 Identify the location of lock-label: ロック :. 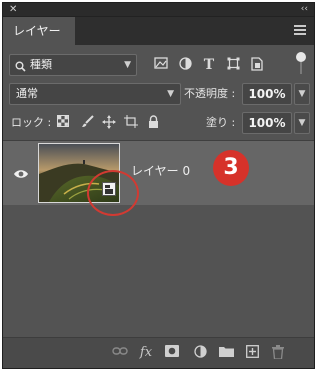
(31, 122).